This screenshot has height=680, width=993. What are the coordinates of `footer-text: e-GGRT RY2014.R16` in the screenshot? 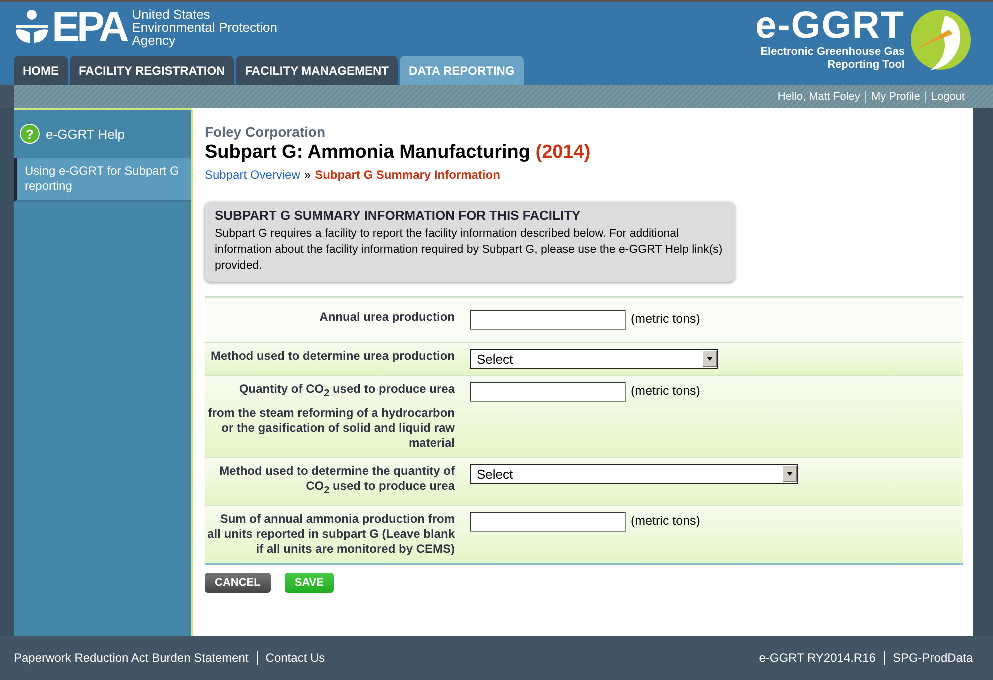 It's located at (817, 658).